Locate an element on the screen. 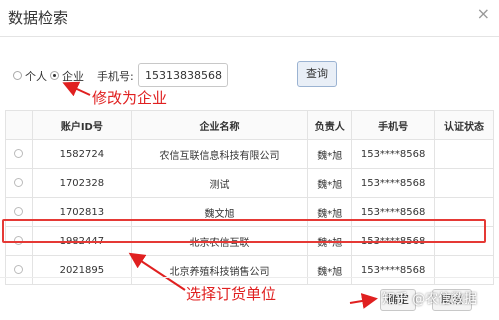 Image resolution: width=499 pixels, height=320 pixels. arrow-to-enterprise-icon is located at coordinates (76, 89).